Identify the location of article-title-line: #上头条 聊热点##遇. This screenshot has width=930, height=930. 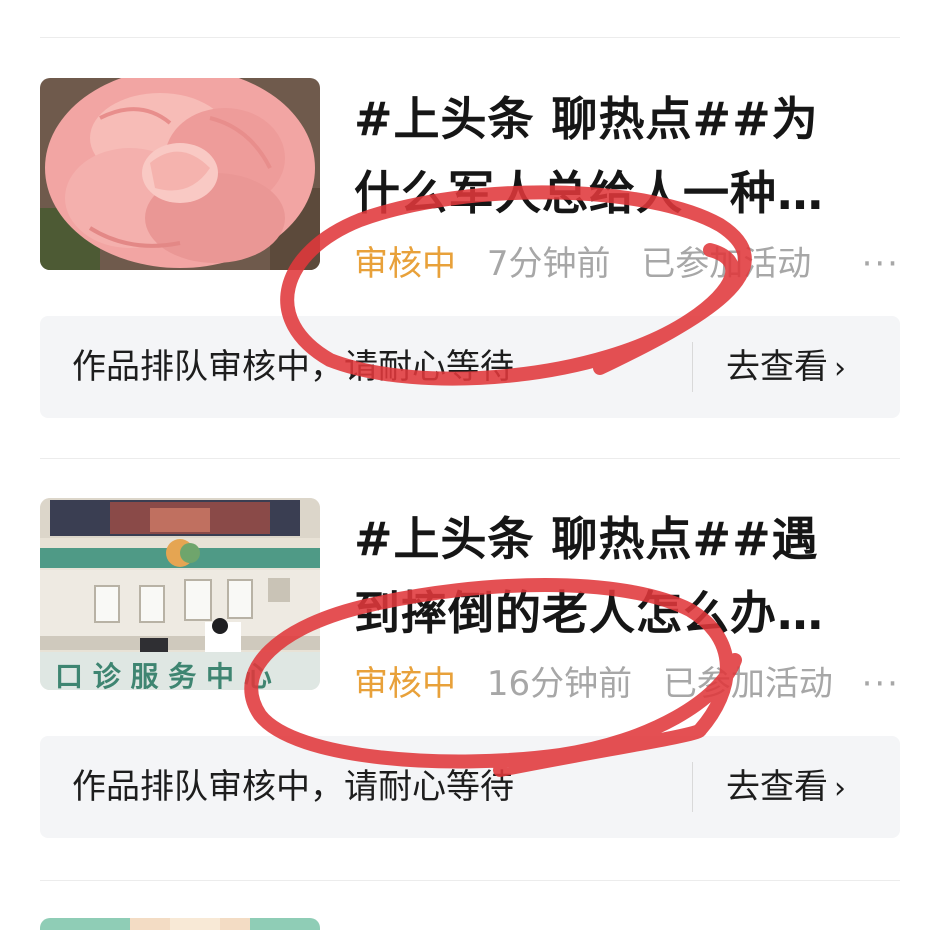
(586, 539).